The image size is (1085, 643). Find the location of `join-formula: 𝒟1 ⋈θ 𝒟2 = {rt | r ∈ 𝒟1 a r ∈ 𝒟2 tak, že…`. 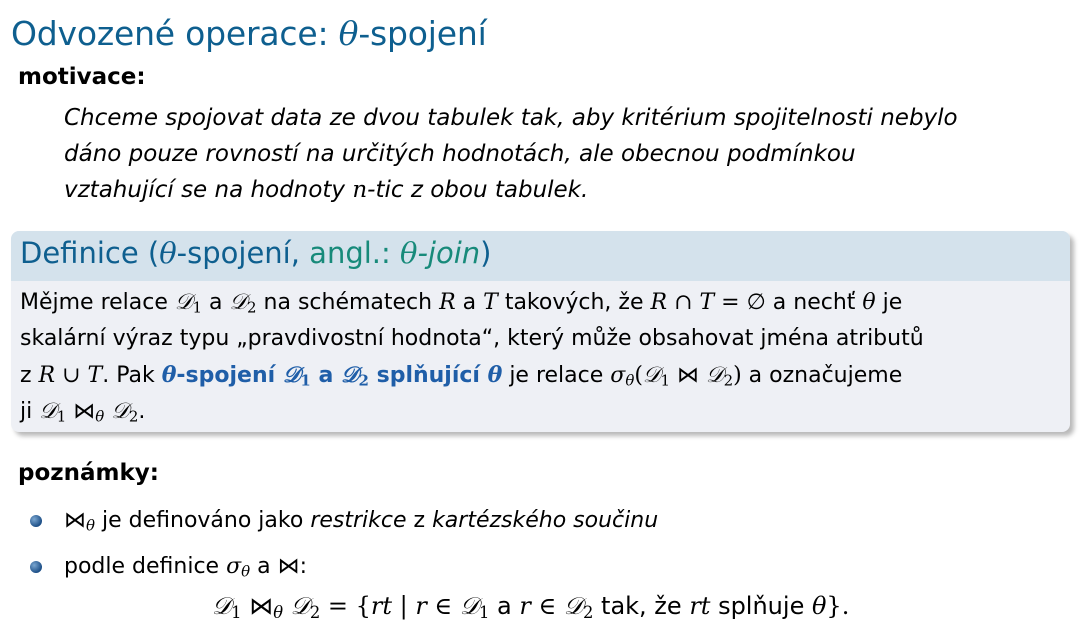

join-formula: 𝒟1 ⋈θ 𝒟2 = {rt | r ∈ 𝒟1 a r ∈ 𝒟2 tak, že… is located at coordinates (531, 607).